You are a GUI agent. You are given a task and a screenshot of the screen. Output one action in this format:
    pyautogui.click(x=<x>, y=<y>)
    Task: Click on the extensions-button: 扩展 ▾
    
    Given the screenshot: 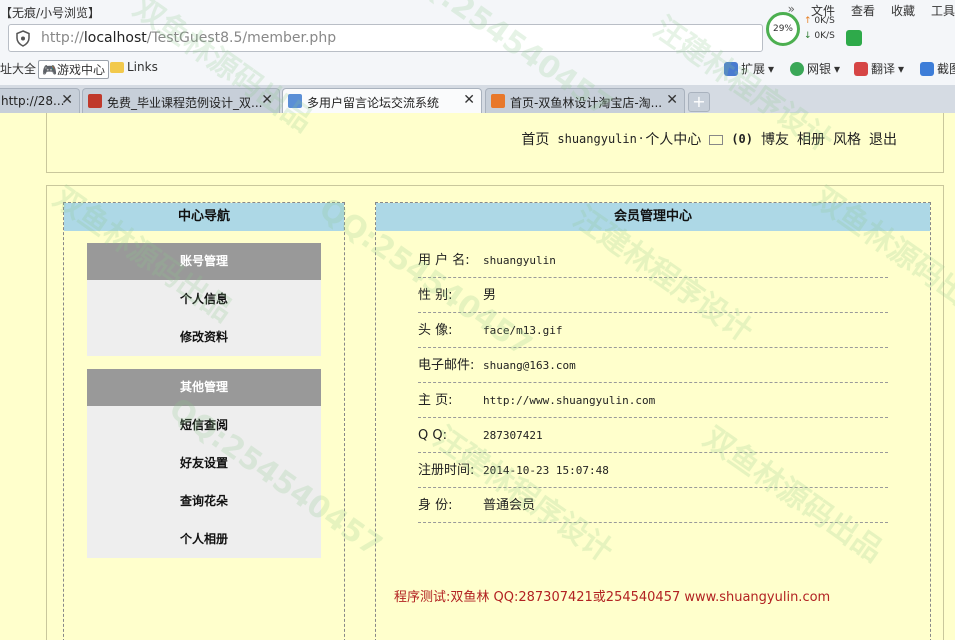 What is the action you would take?
    pyautogui.click(x=749, y=68)
    